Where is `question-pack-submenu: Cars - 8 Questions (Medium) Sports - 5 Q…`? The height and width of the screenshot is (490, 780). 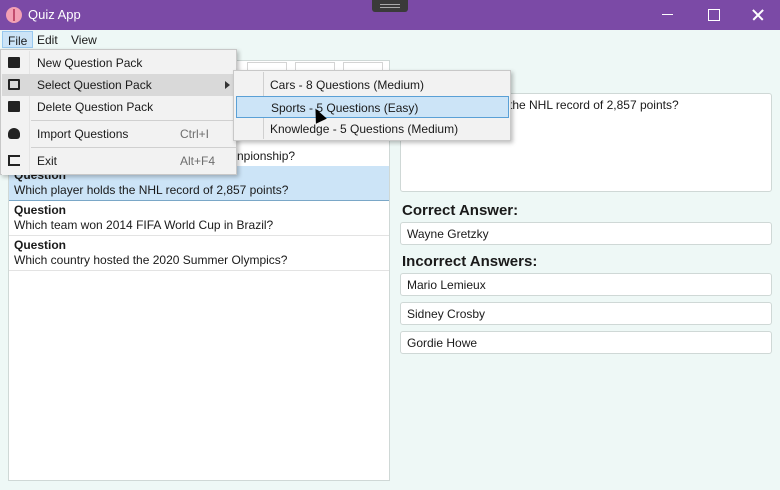 question-pack-submenu: Cars - 8 Questions (Medium) Sports - 5 Q… is located at coordinates (372, 105).